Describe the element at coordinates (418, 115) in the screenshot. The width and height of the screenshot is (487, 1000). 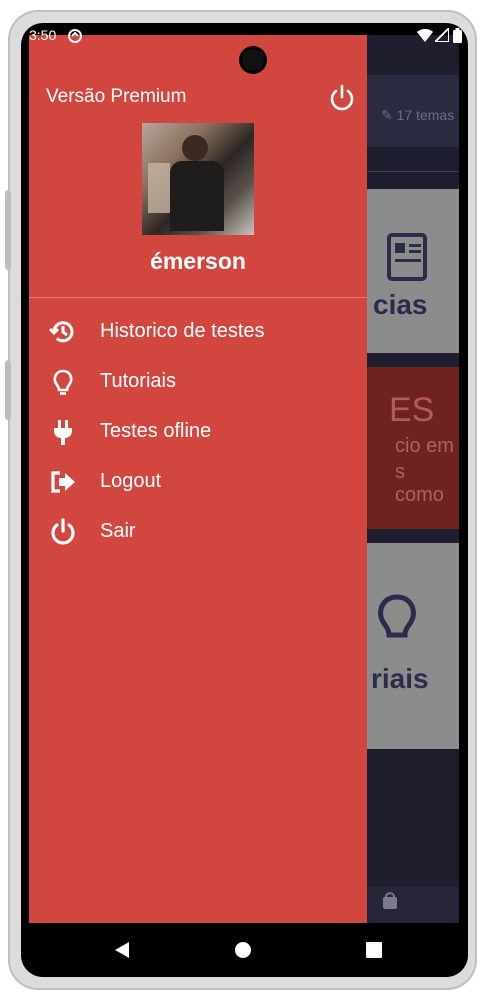
I see `themes-count: ✎ 17 temas` at that location.